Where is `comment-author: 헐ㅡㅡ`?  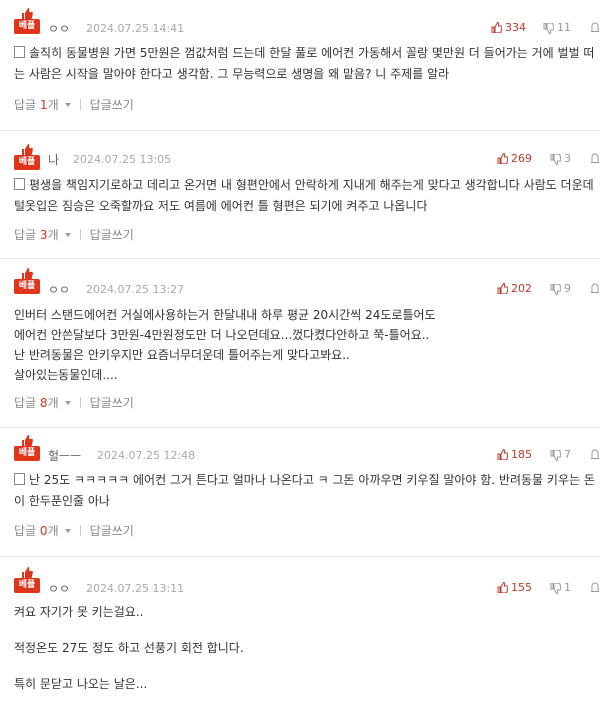
comment-author: 헐ㅡㅡ is located at coordinates (64, 455).